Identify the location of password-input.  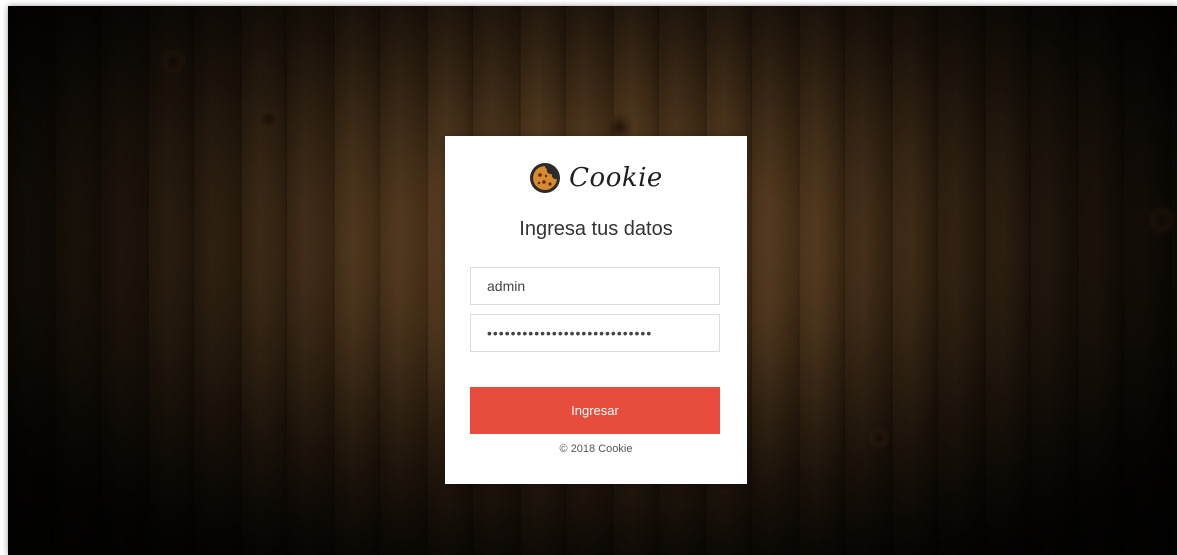
(595, 333).